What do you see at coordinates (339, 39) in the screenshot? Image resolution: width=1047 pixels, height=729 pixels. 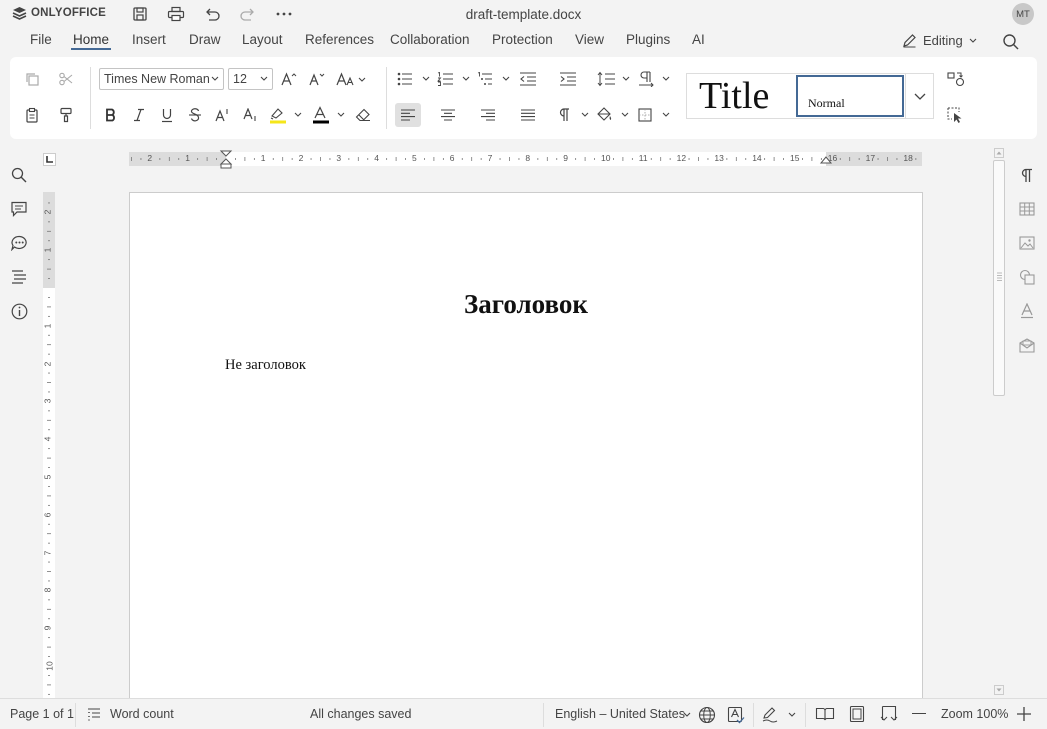 I see `tab-references: References` at bounding box center [339, 39].